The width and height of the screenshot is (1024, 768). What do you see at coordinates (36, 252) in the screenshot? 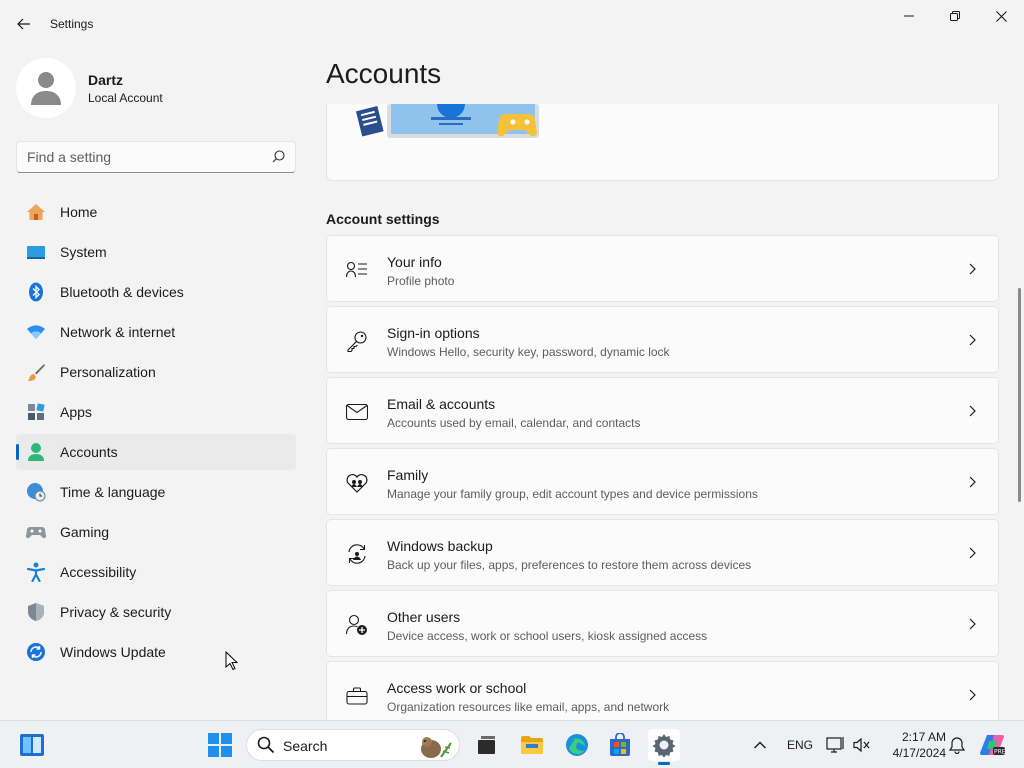
I see `system-icon` at bounding box center [36, 252].